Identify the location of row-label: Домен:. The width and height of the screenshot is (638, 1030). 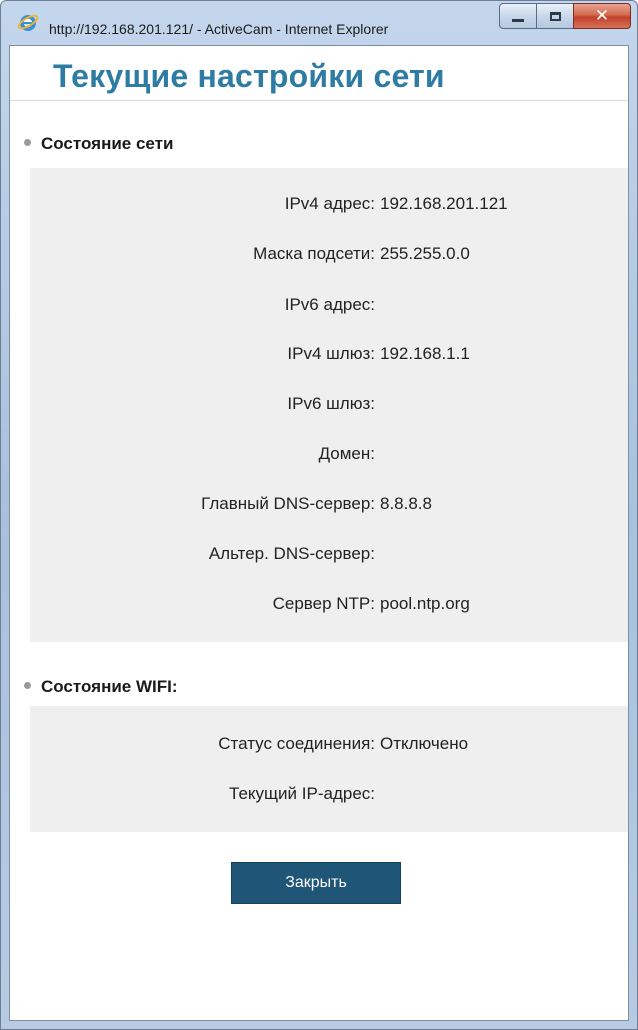
(346, 453).